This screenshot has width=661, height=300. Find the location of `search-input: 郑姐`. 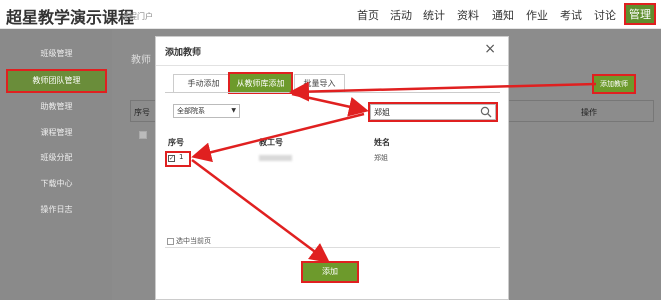

search-input: 郑姐 is located at coordinates (433, 112).